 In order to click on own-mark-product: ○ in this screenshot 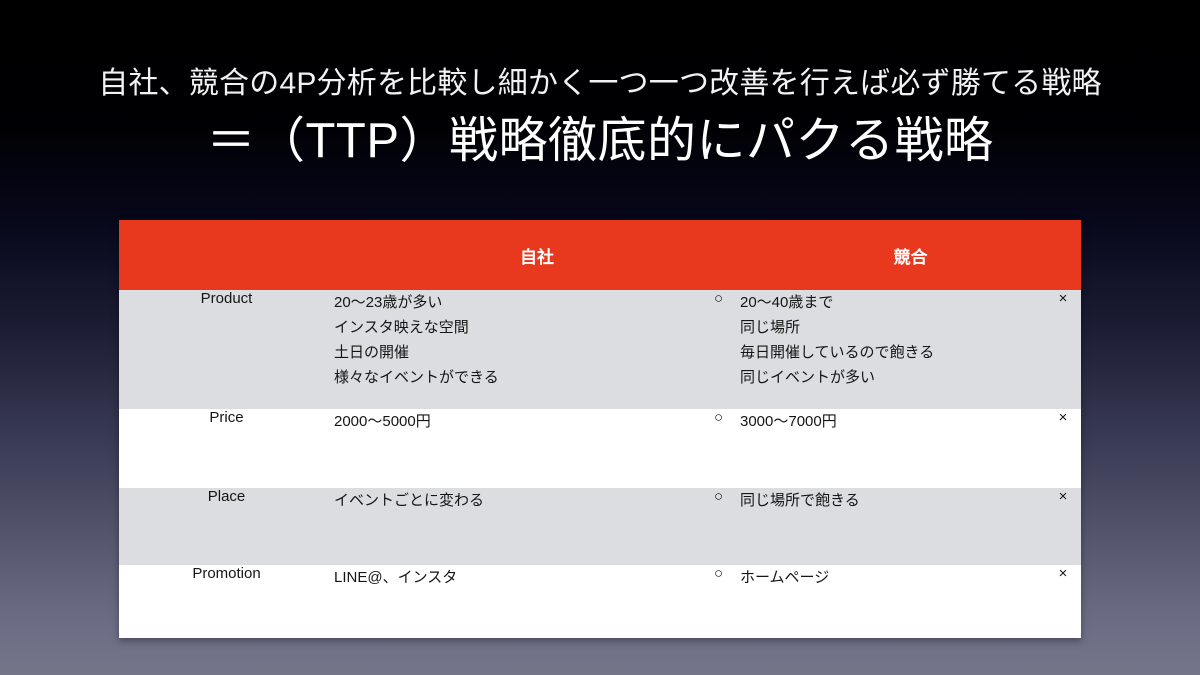, I will do `click(718, 349)`.